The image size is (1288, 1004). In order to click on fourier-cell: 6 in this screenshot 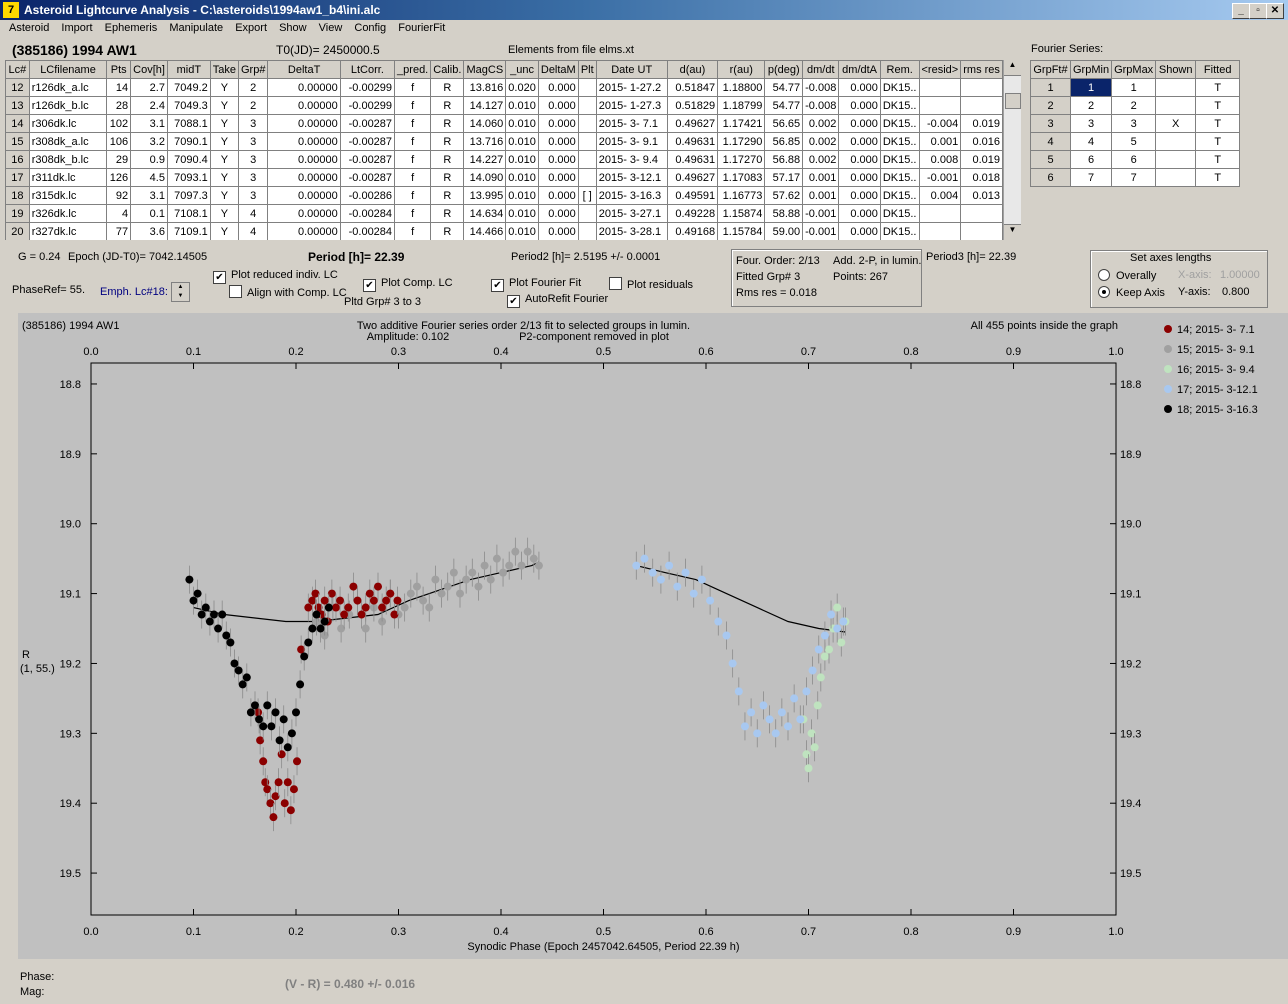, I will do `click(1134, 159)`.